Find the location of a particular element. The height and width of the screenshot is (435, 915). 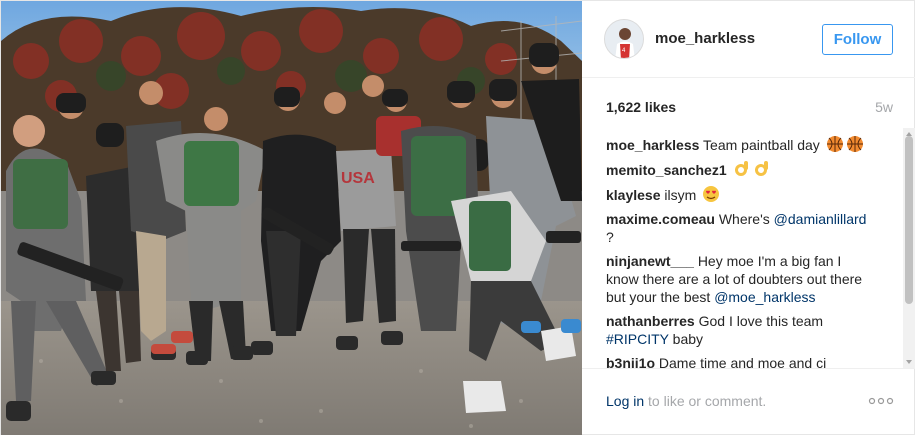

comment-author: maxime.comeau is located at coordinates (660, 219).